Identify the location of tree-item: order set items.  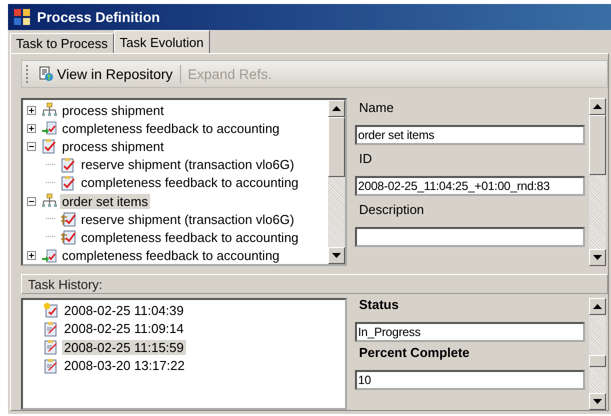
(105, 201).